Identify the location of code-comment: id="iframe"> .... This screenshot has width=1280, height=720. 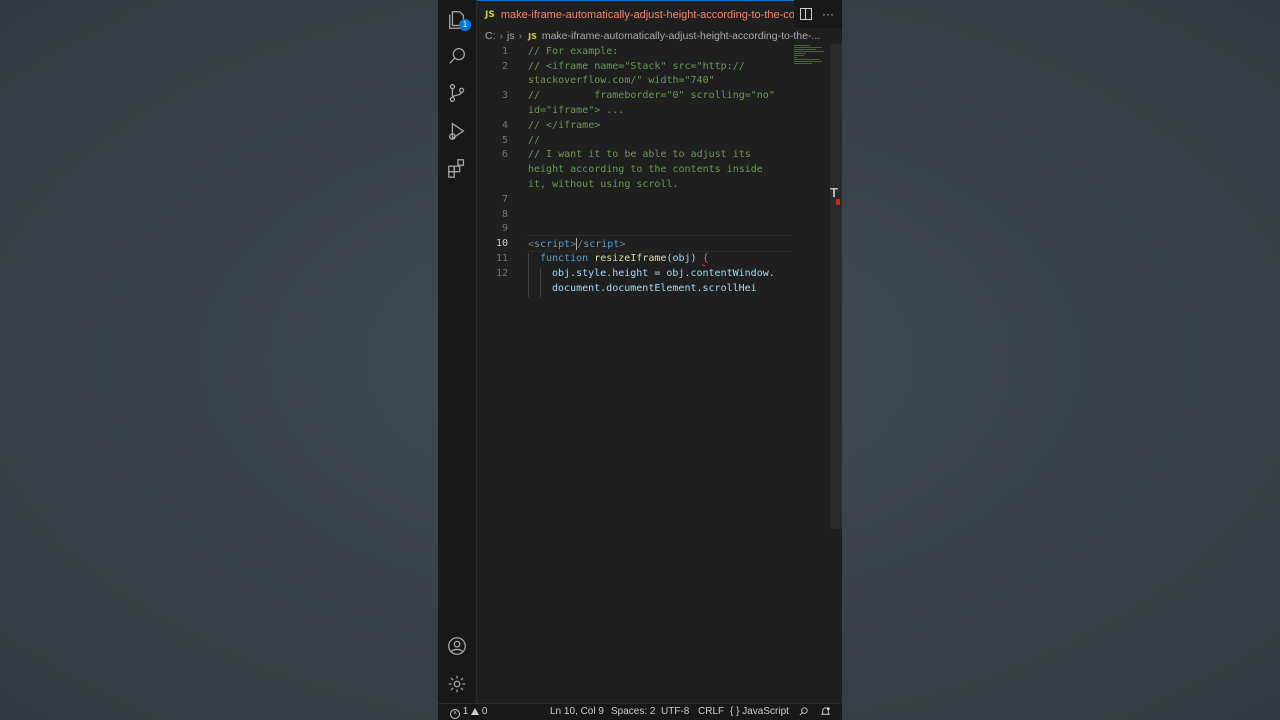
(576, 110).